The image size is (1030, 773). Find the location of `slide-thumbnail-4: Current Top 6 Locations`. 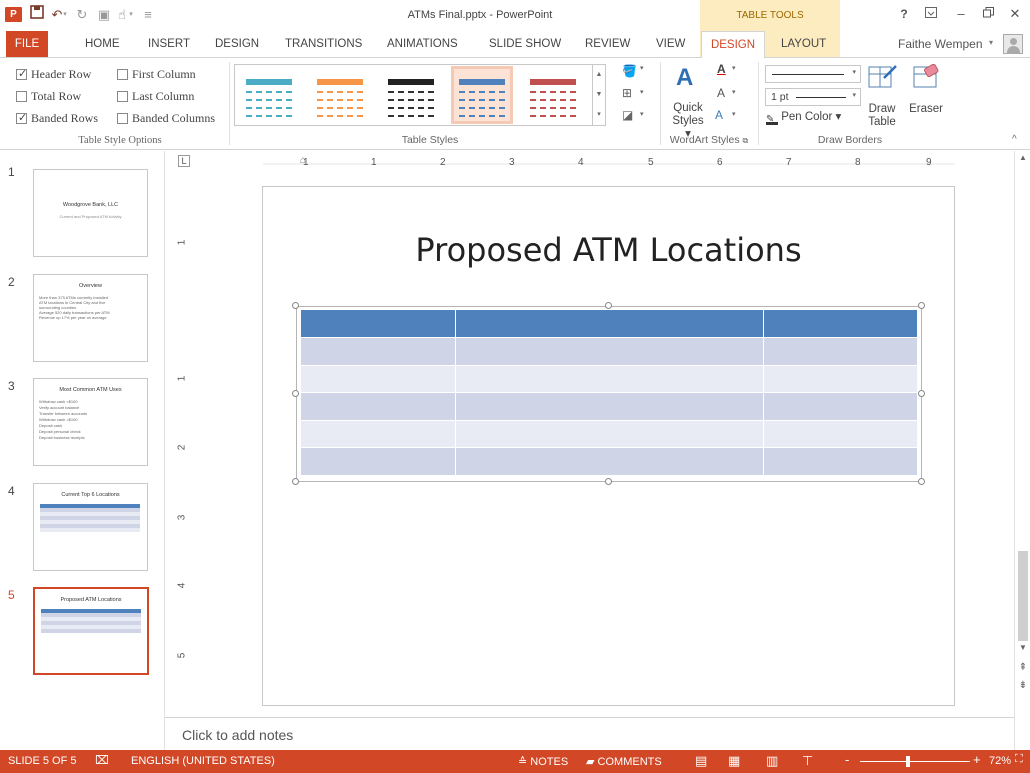

slide-thumbnail-4: Current Top 6 Locations is located at coordinates (90, 527).